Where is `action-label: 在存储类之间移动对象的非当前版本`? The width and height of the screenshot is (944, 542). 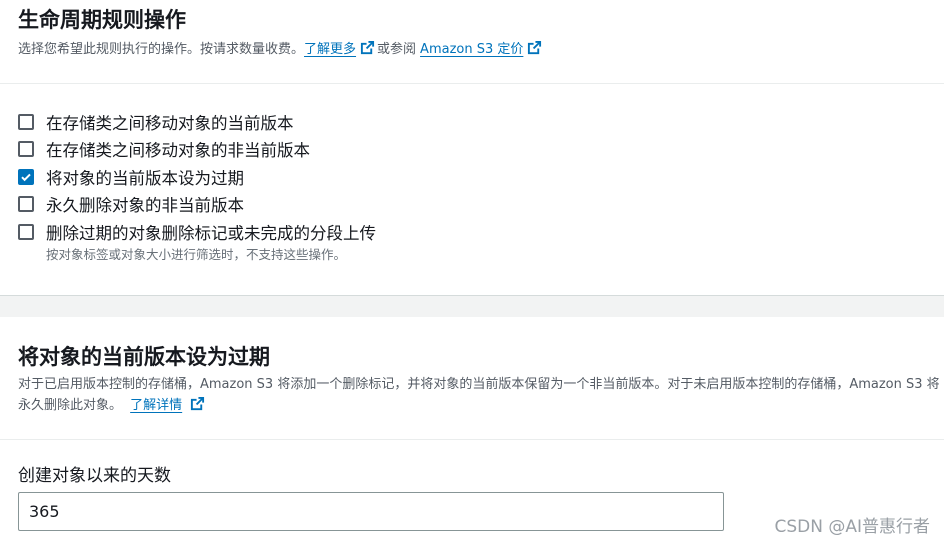
action-label: 在存储类之间移动对象的非当前版本 is located at coordinates (178, 151).